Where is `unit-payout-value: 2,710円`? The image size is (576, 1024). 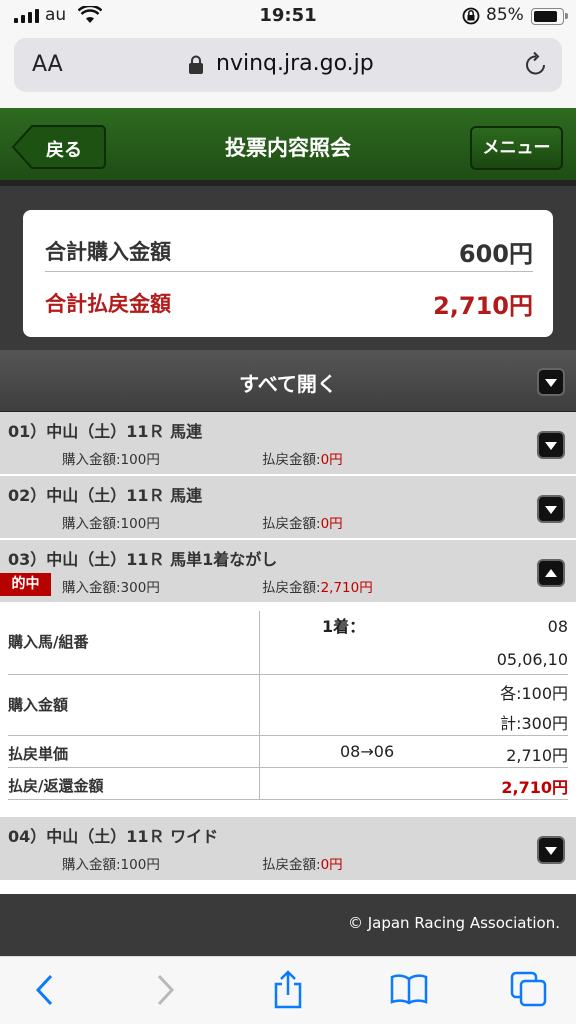 unit-payout-value: 2,710円 is located at coordinates (537, 755).